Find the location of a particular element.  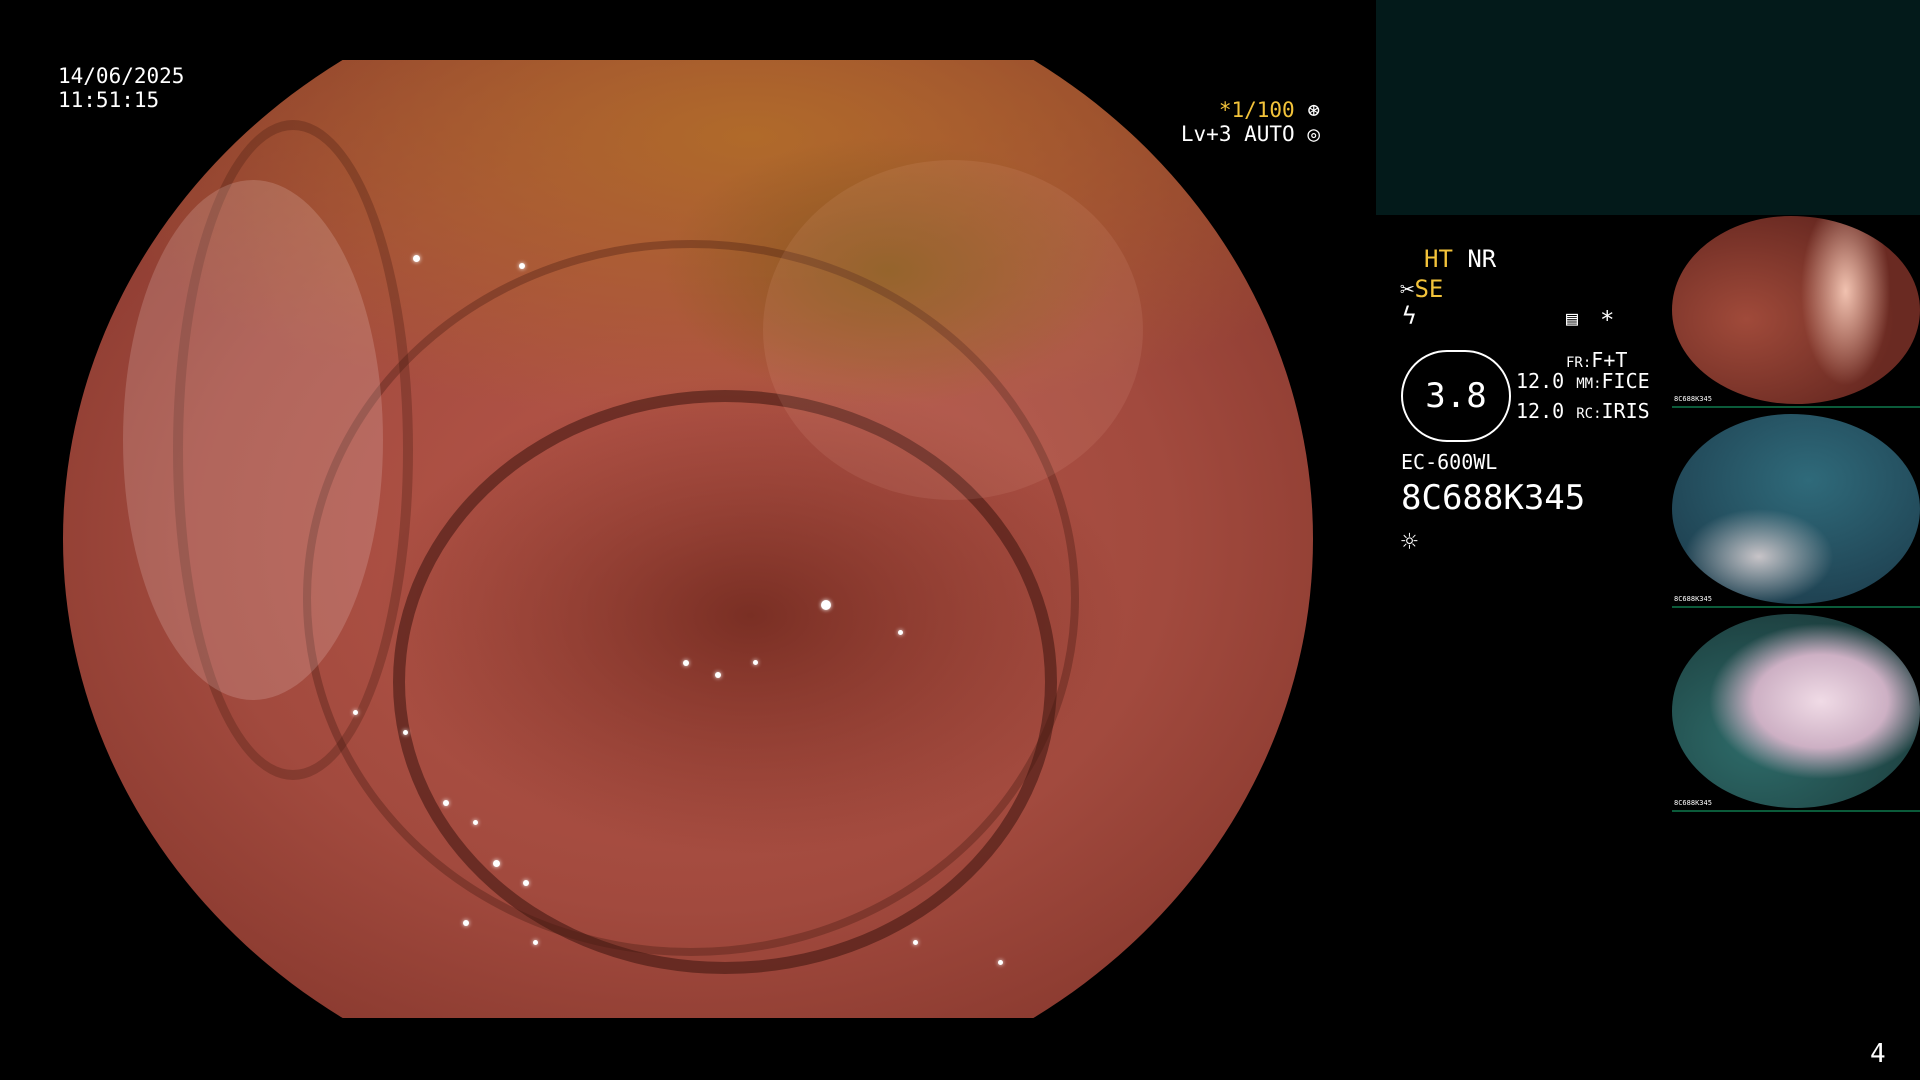

fr-value: F+T is located at coordinates (1609, 360).